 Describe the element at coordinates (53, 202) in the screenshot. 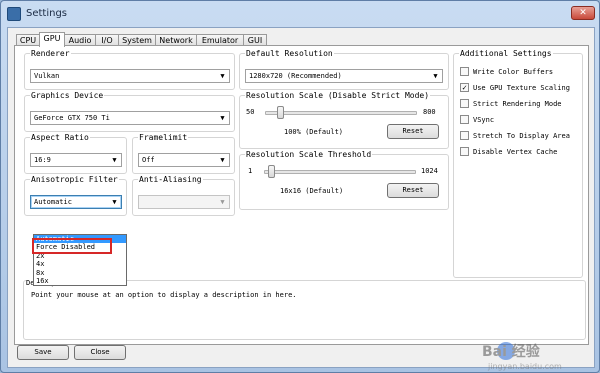

I see `anisotropic-filter-value: Automatic` at that location.